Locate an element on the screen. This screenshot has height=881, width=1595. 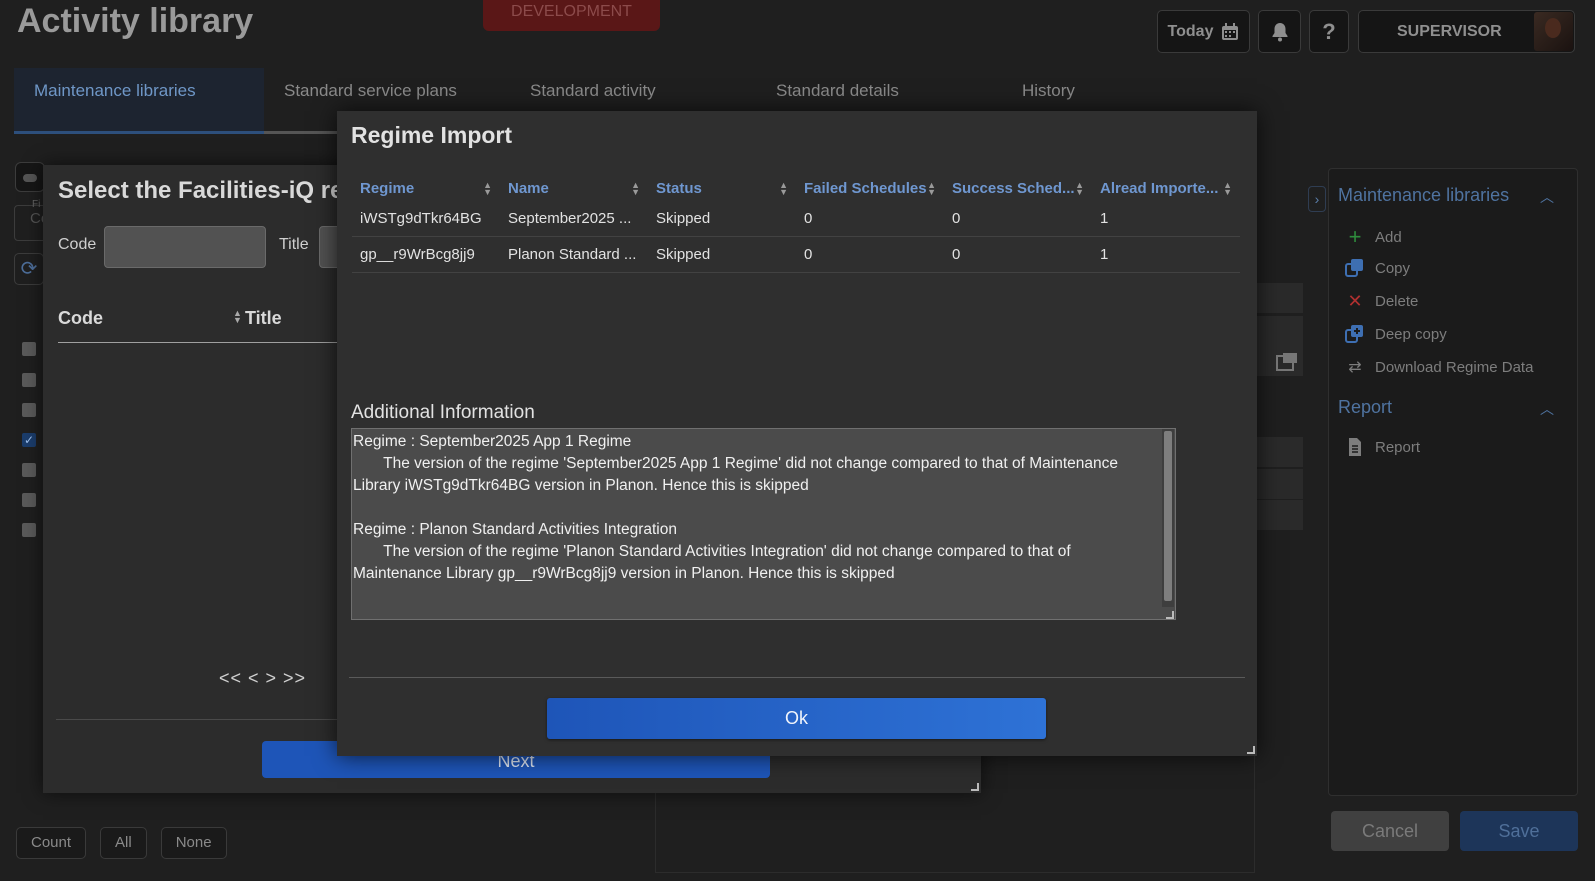
environment-badge: DEVELOPMENT is located at coordinates (571, 15).